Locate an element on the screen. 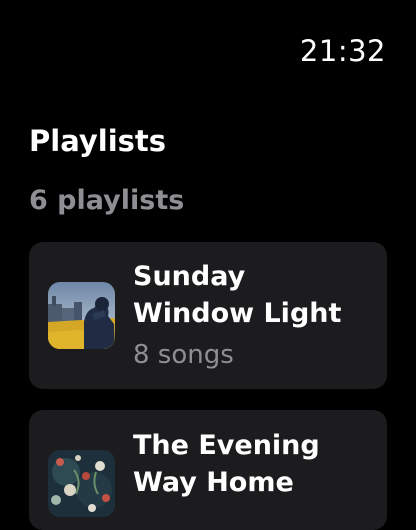  playlist-song-count: 8 songs is located at coordinates (183, 355).